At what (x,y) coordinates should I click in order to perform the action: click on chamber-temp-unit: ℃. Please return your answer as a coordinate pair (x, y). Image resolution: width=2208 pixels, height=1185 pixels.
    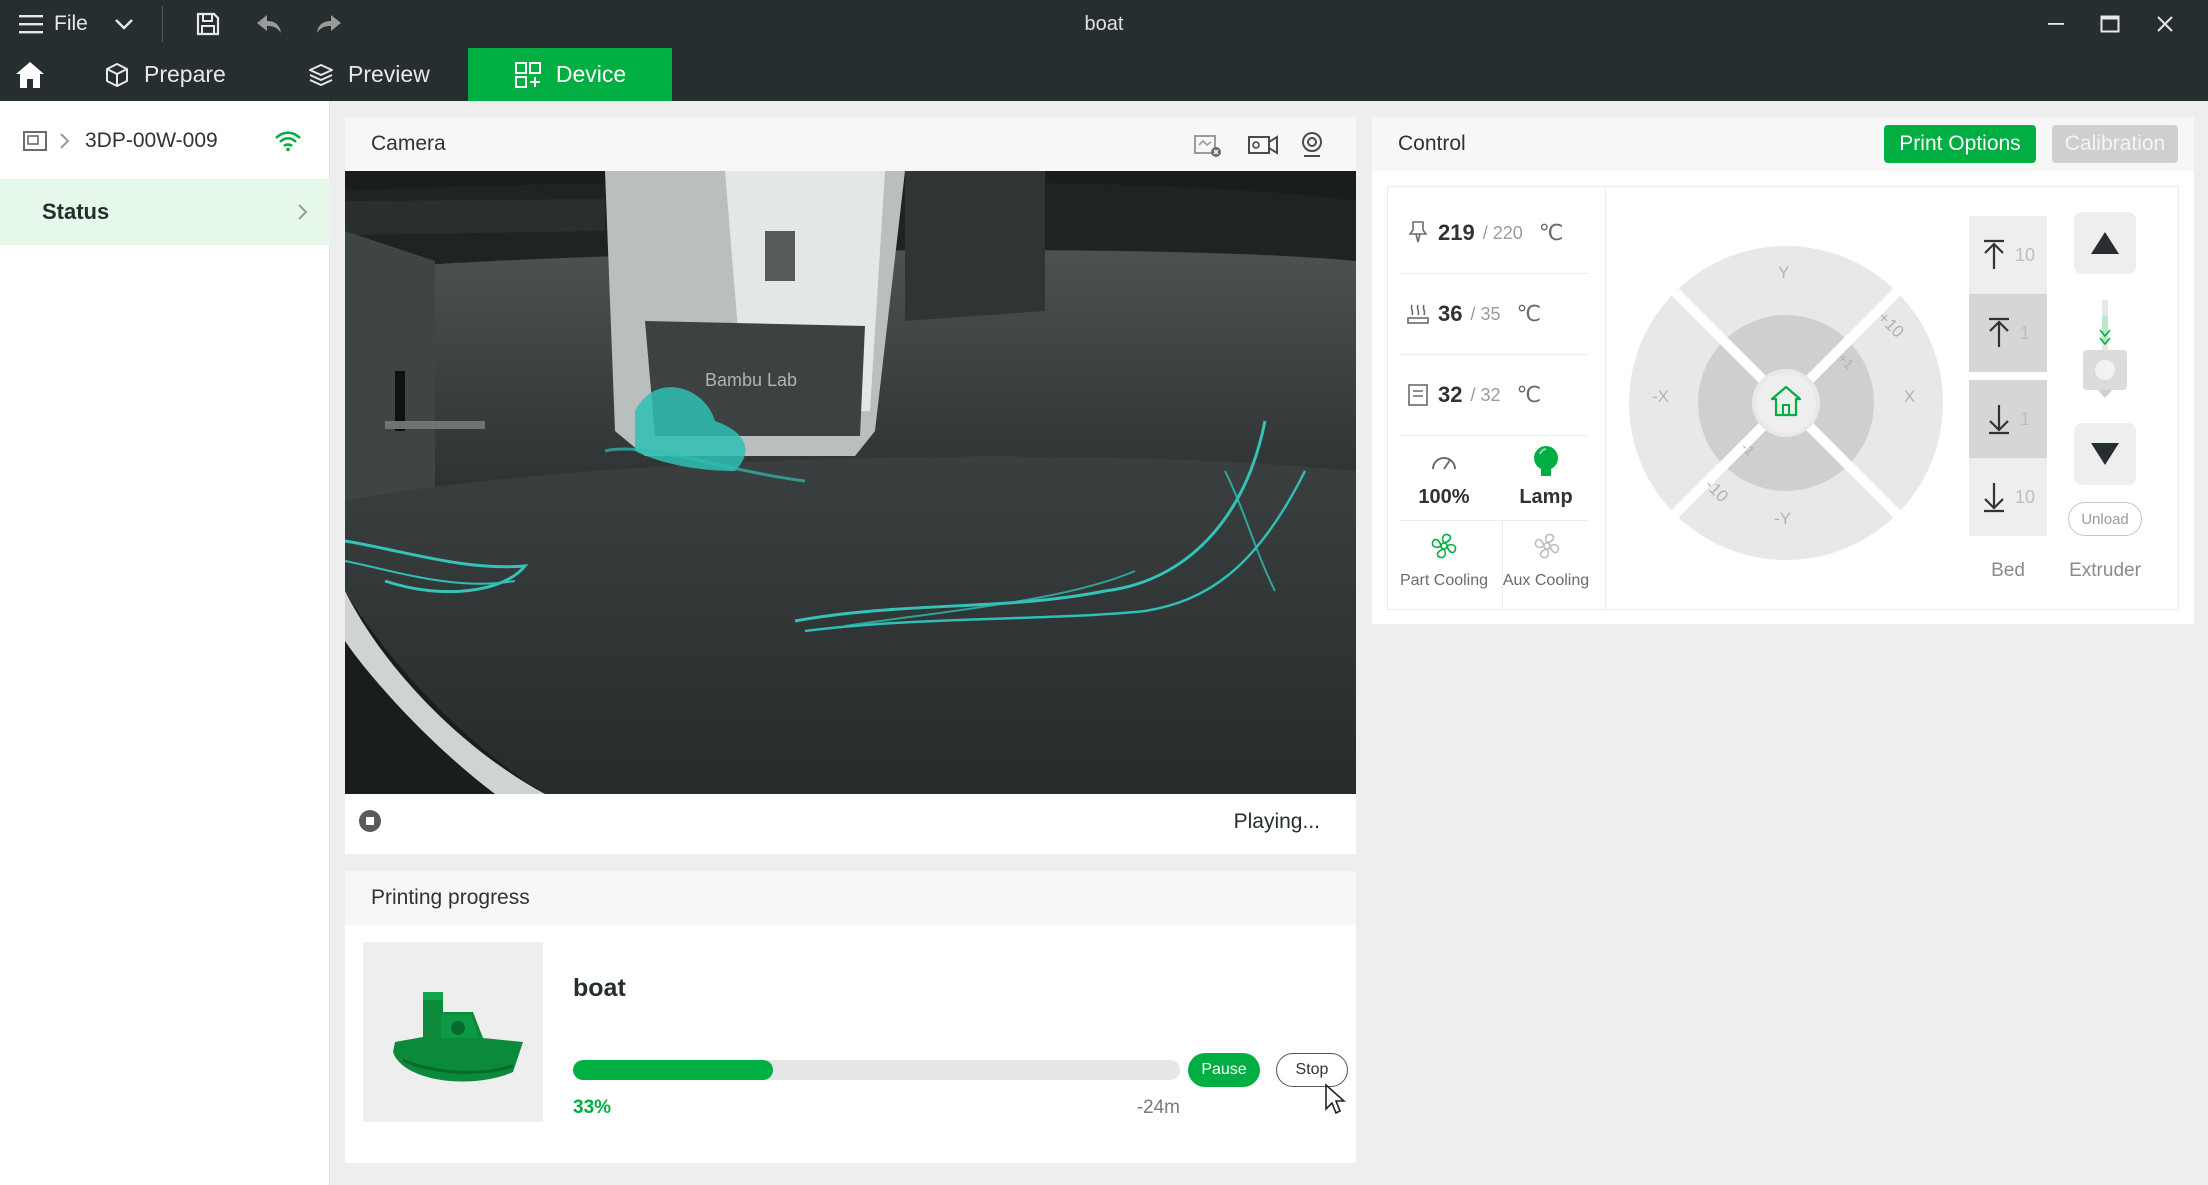
    Looking at the image, I should click on (1529, 394).